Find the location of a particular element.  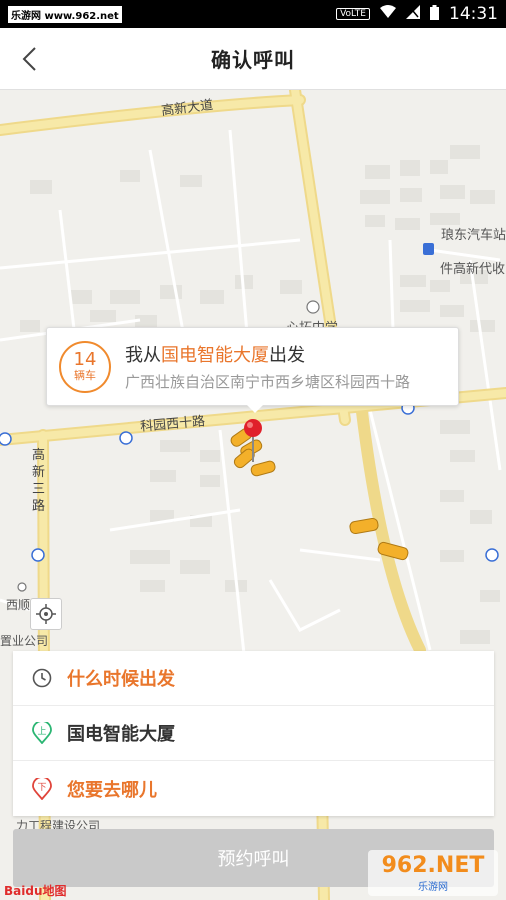

svg-text: 上 is located at coordinates (41, 731).